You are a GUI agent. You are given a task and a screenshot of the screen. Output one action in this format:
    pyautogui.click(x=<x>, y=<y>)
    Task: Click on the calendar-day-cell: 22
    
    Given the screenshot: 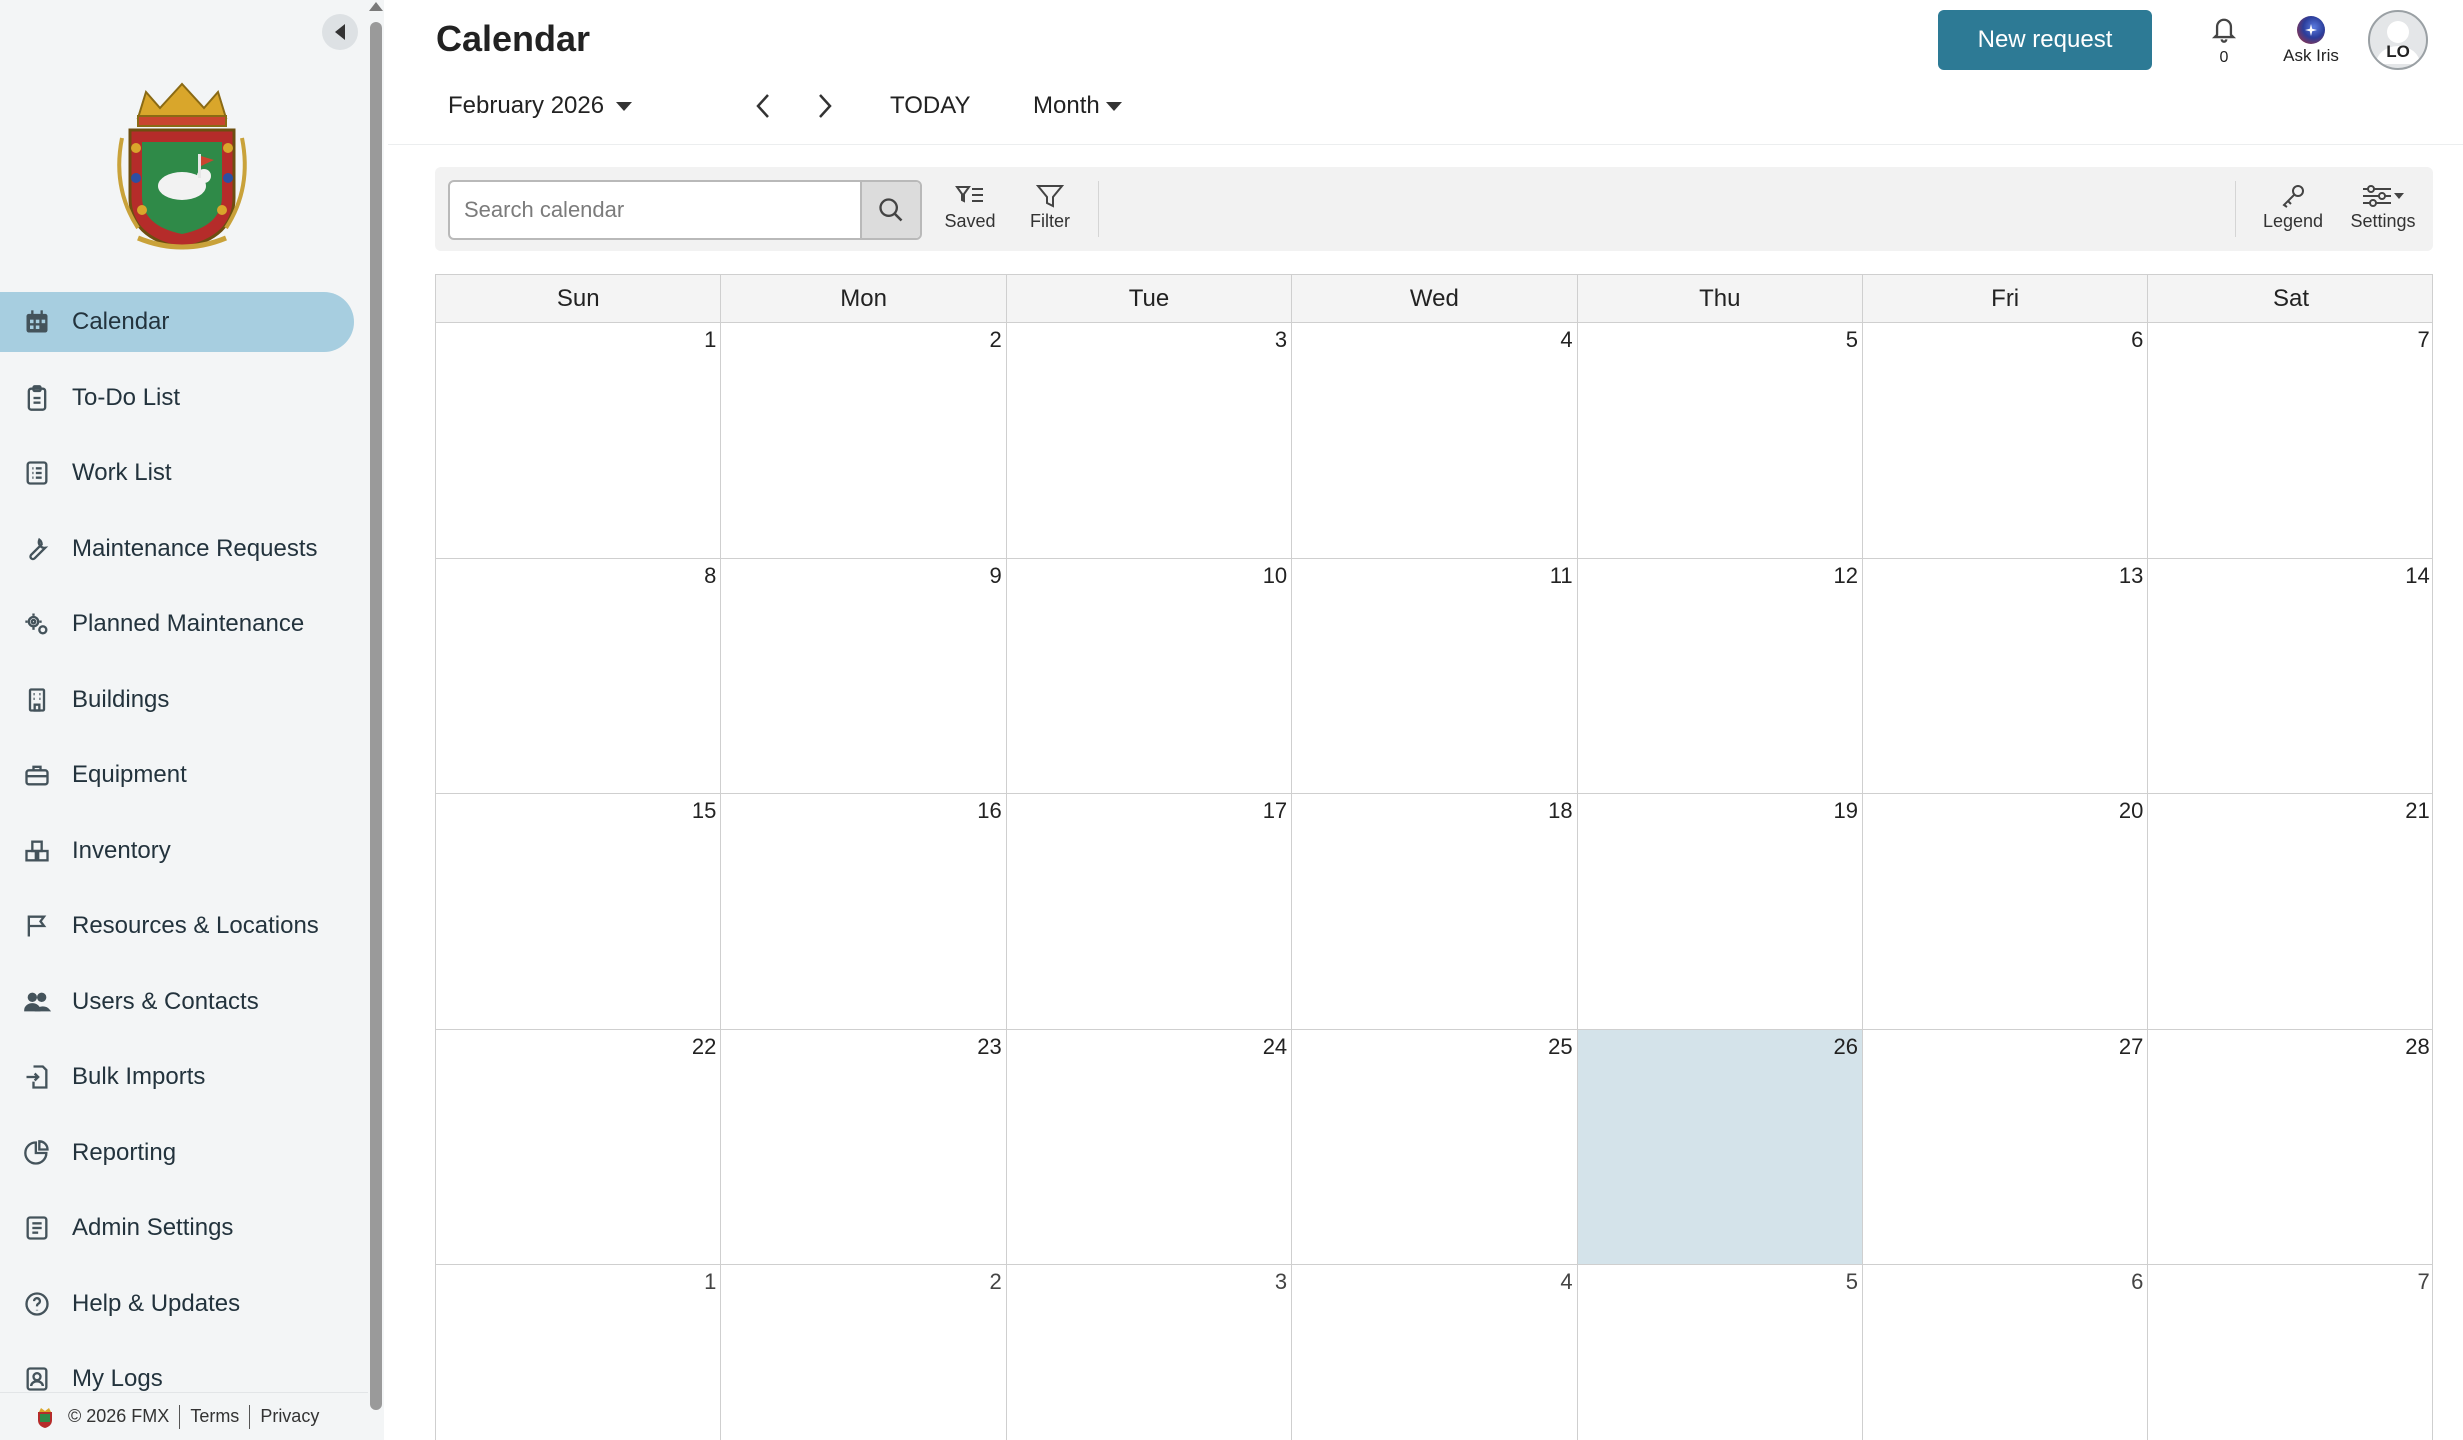 What is the action you would take?
    pyautogui.click(x=579, y=1147)
    